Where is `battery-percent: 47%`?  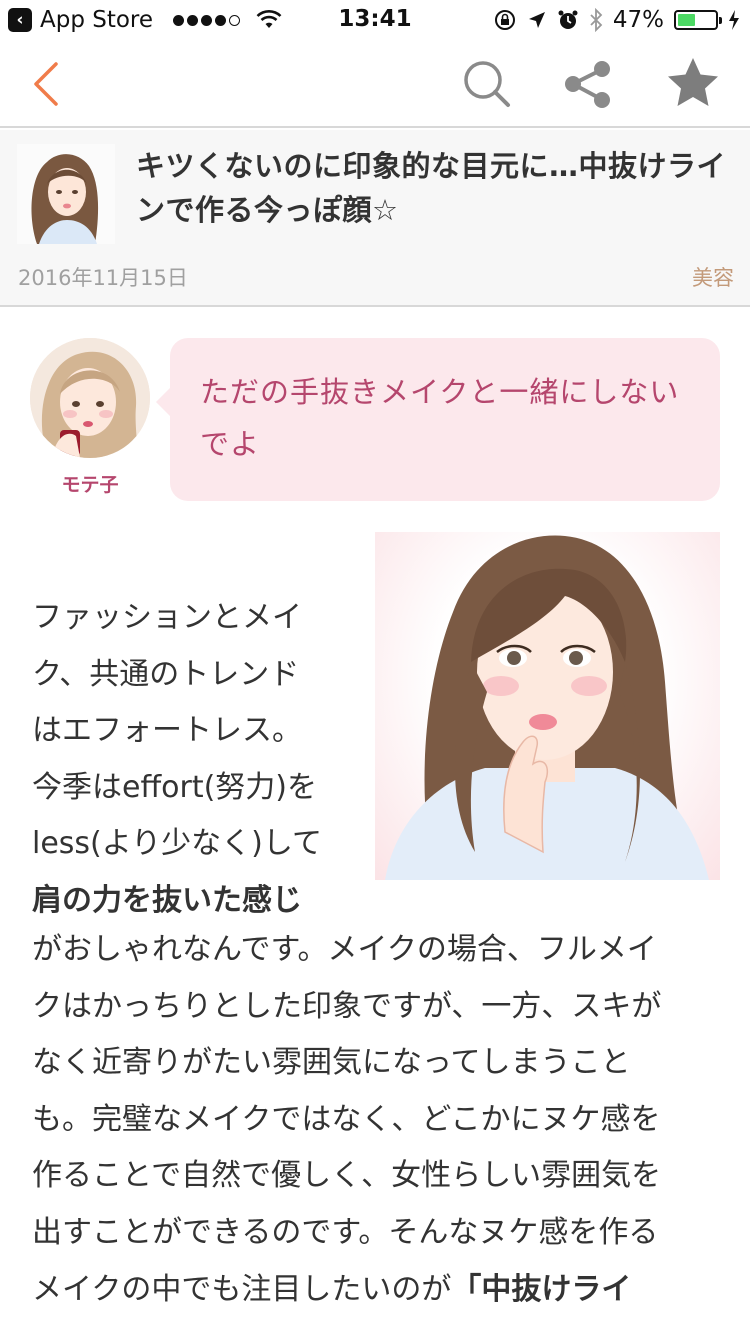
battery-percent: 47% is located at coordinates (638, 20).